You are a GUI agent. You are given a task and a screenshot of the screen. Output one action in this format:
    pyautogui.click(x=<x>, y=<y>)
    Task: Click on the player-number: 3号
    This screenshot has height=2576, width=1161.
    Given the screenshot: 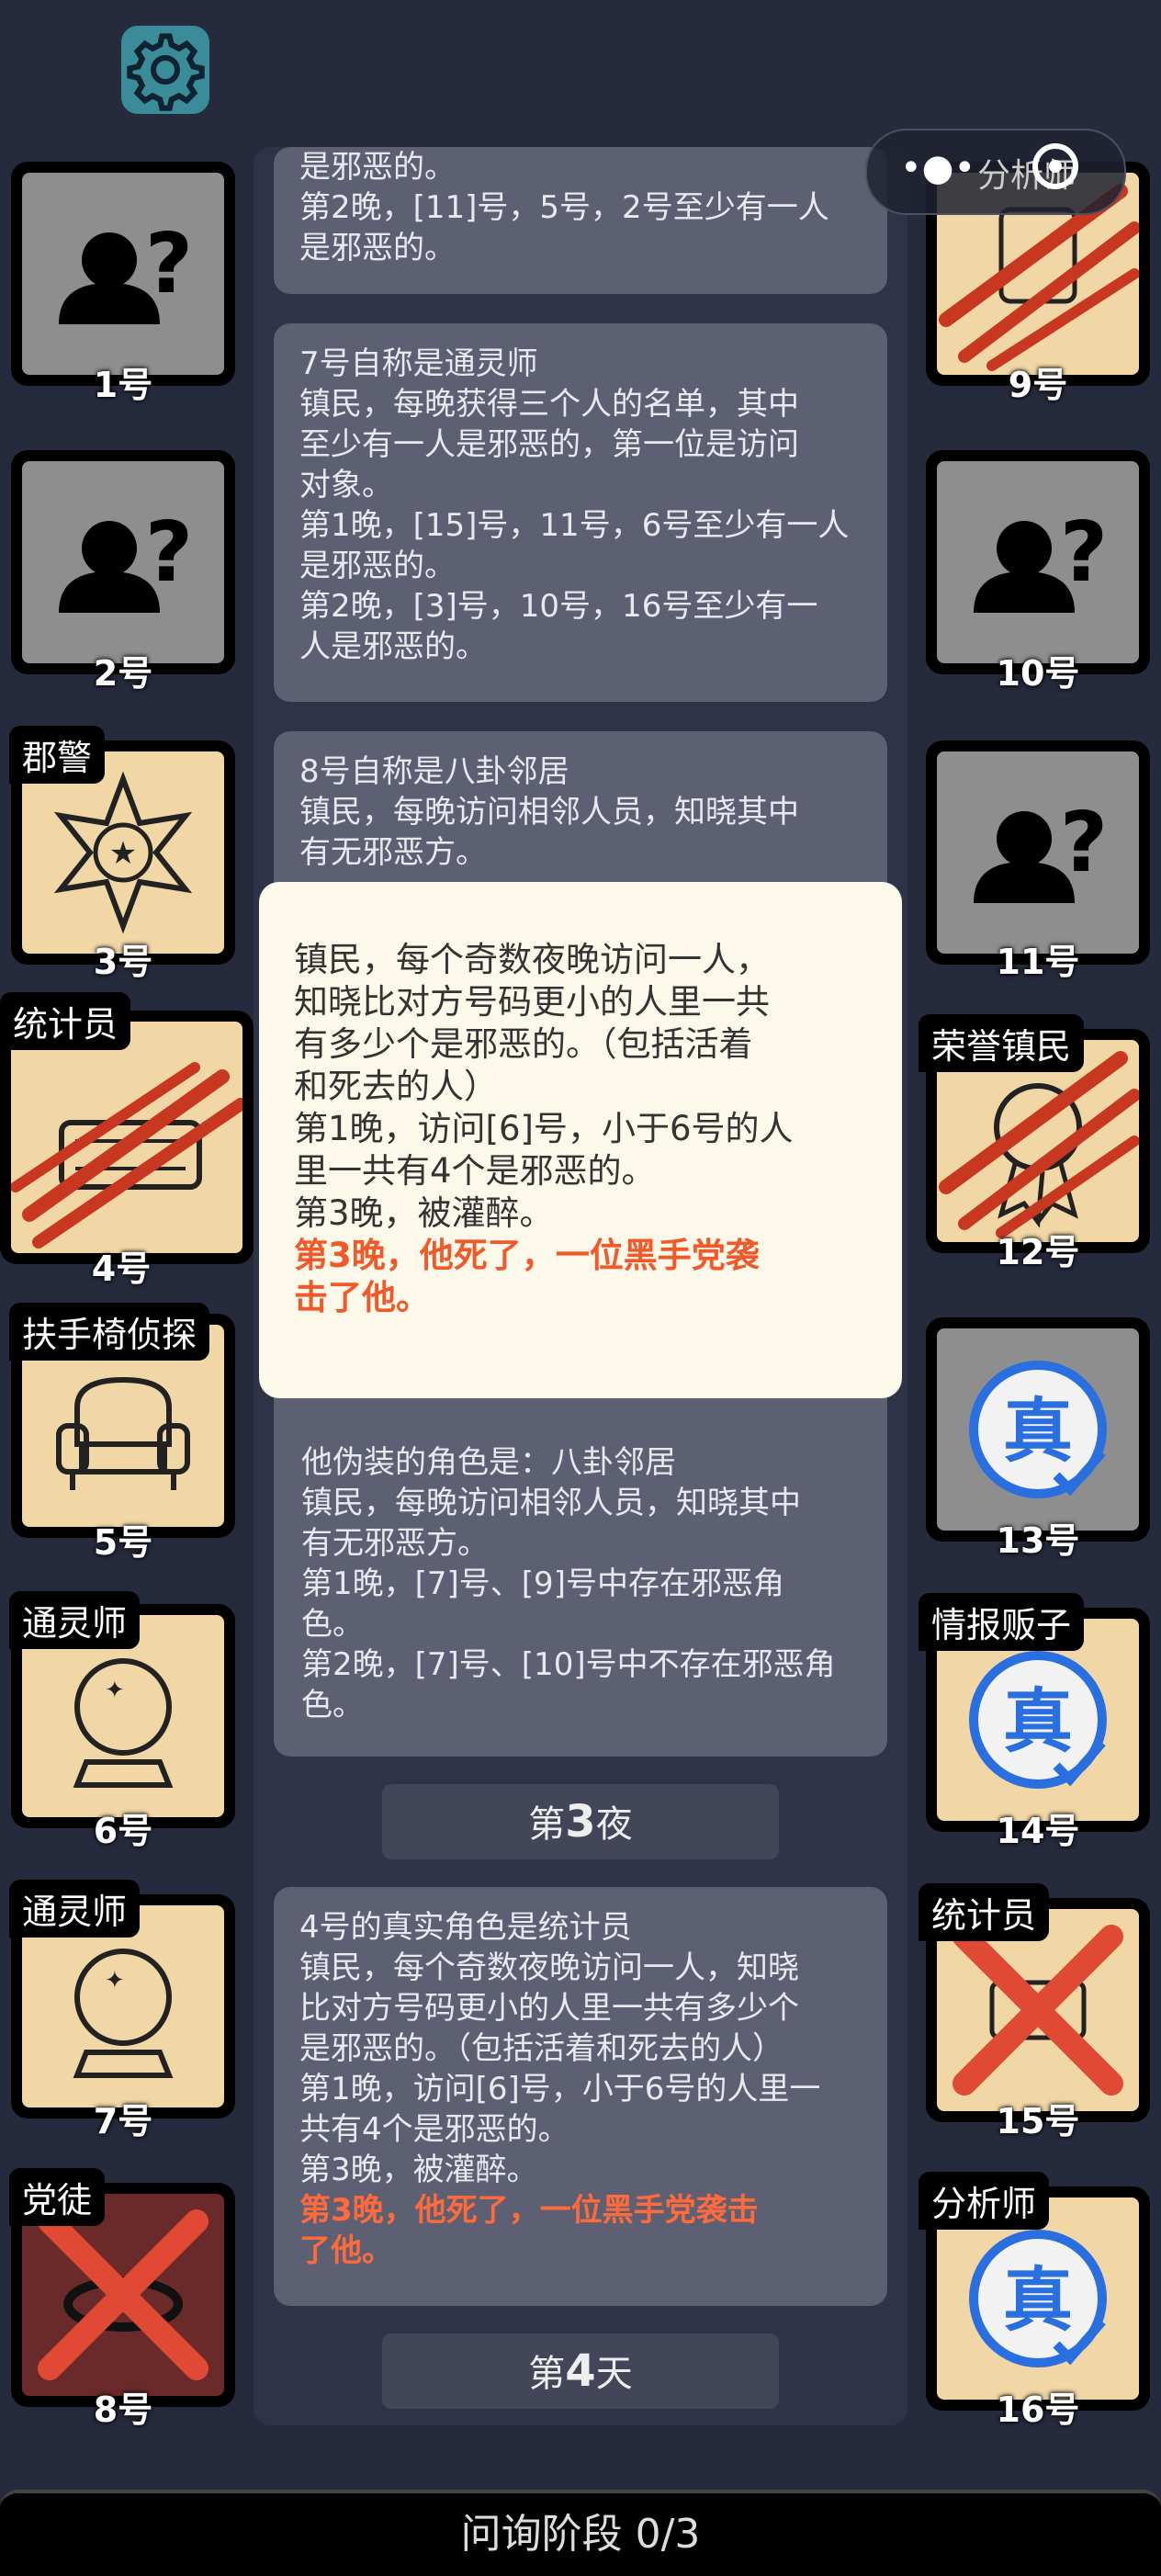 What is the action you would take?
    pyautogui.click(x=123, y=962)
    